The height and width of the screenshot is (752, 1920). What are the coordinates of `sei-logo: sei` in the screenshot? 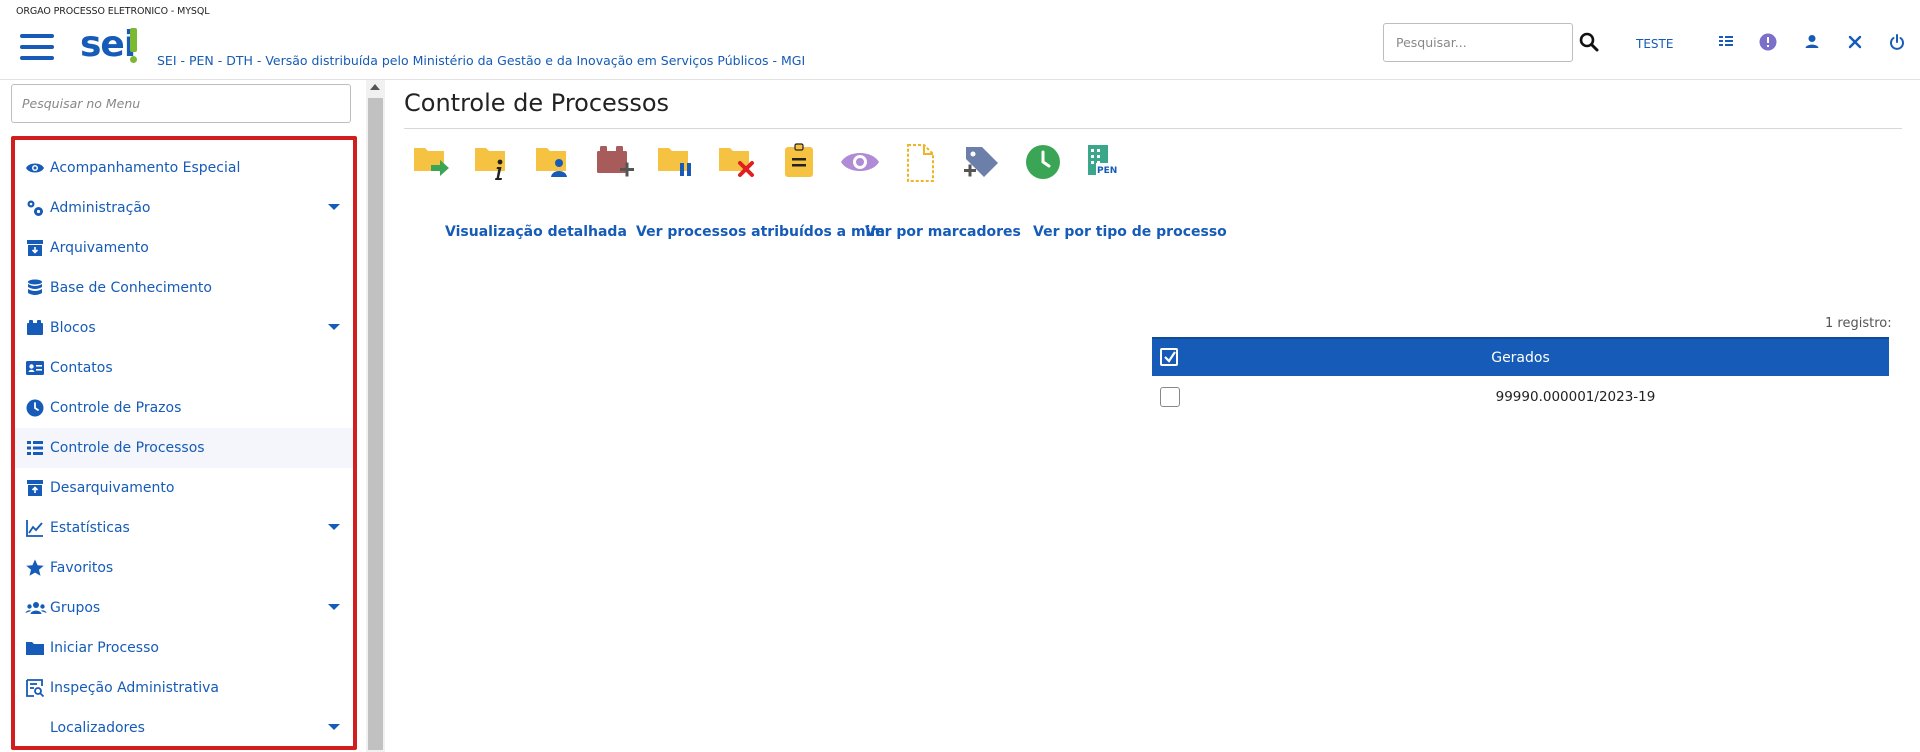 It's located at (110, 45).